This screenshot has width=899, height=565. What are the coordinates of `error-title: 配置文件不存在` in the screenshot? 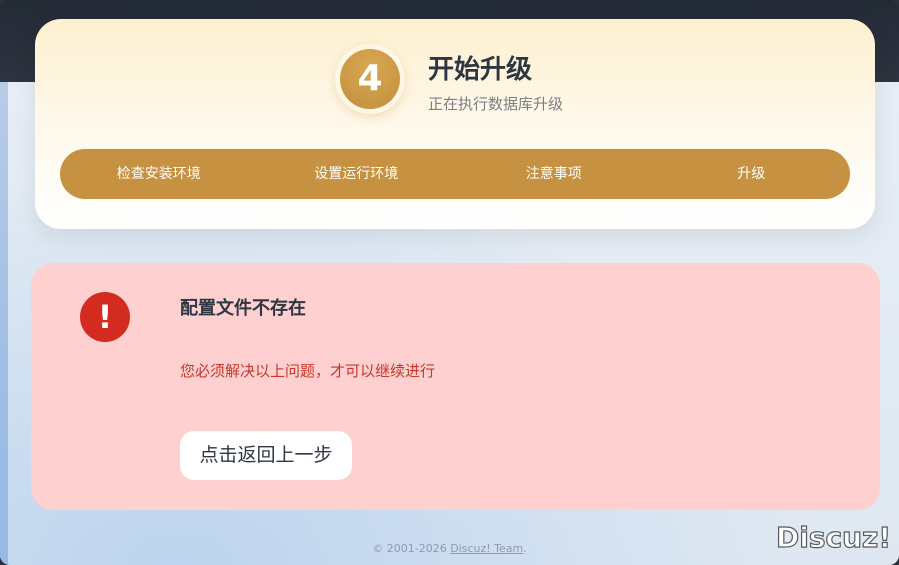 It's located at (243, 308).